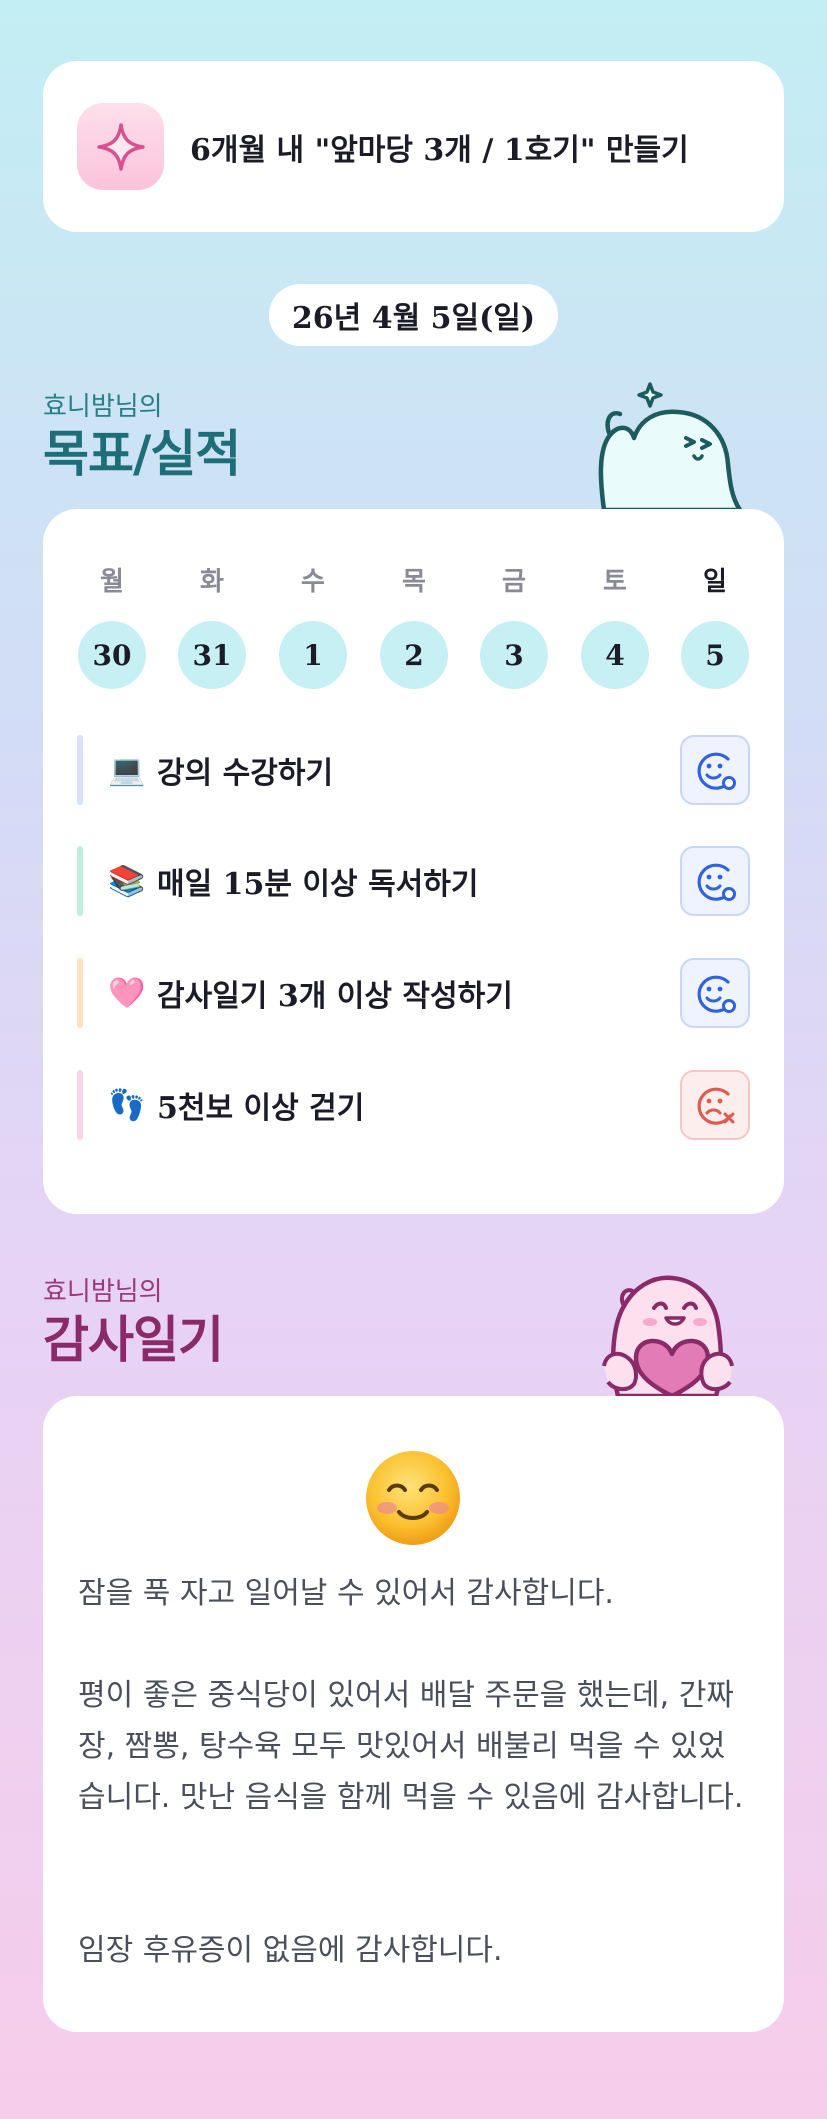 Image resolution: width=827 pixels, height=2119 pixels. What do you see at coordinates (668, 1335) in the screenshot?
I see `pink-mascot-heart-icon` at bounding box center [668, 1335].